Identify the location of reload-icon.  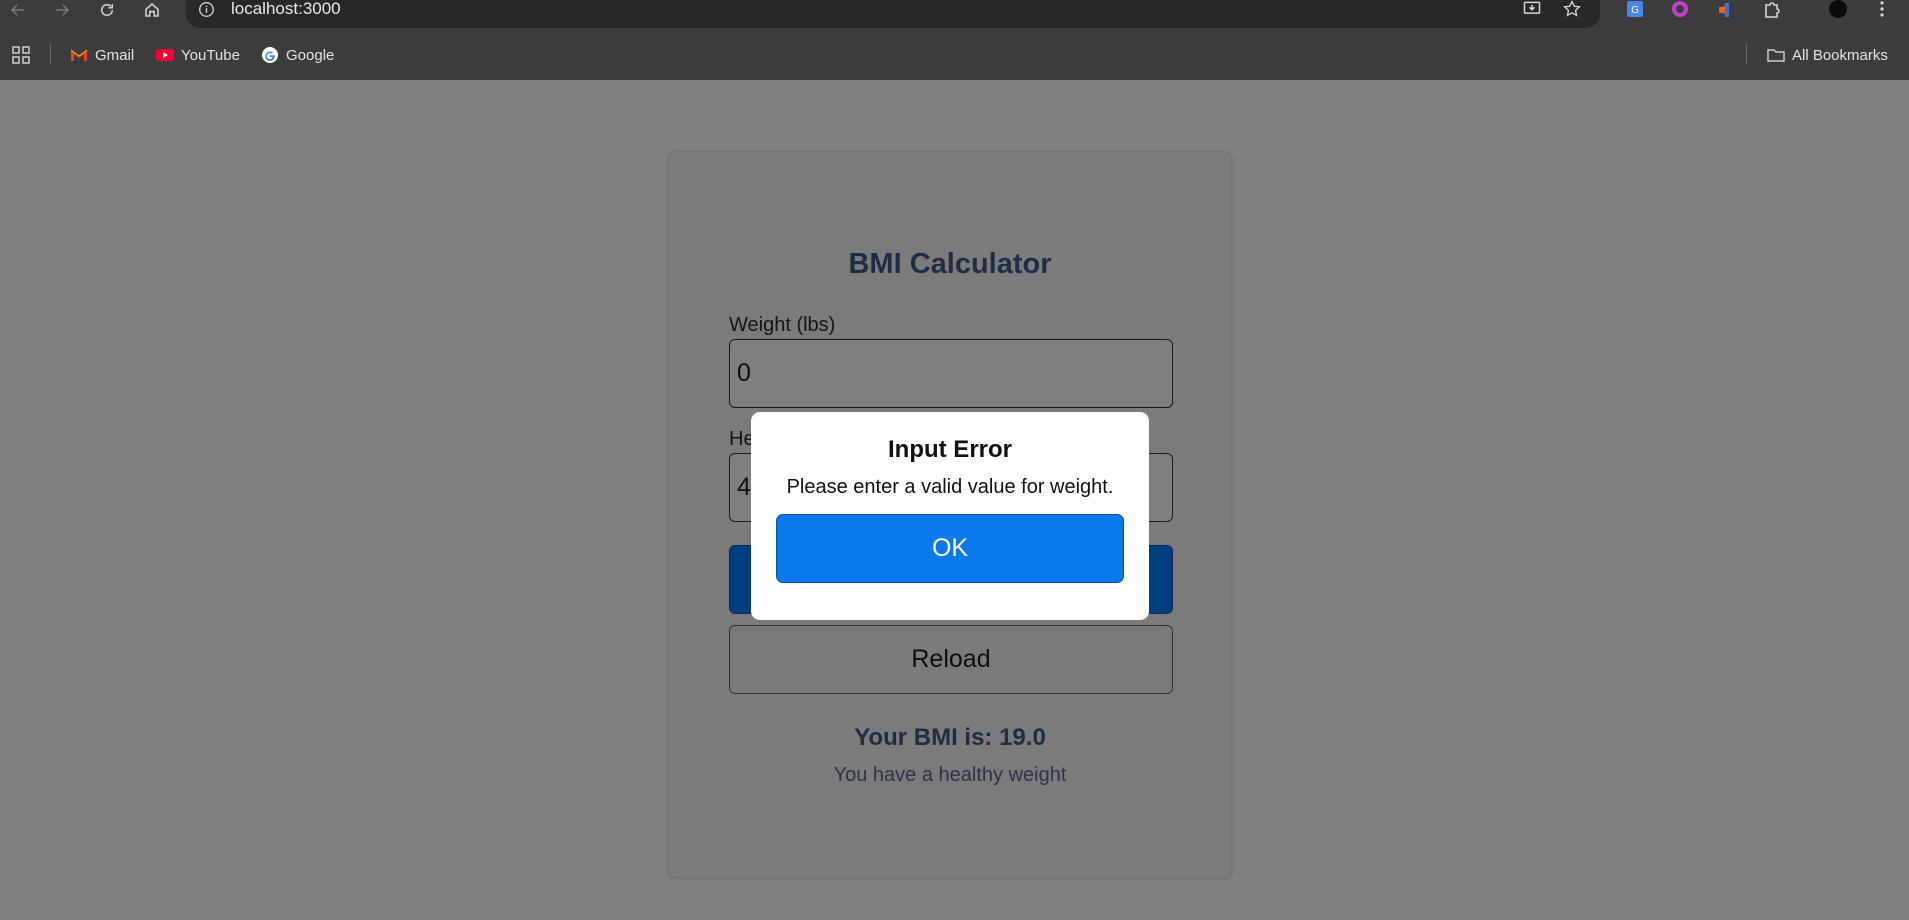
(107, 10).